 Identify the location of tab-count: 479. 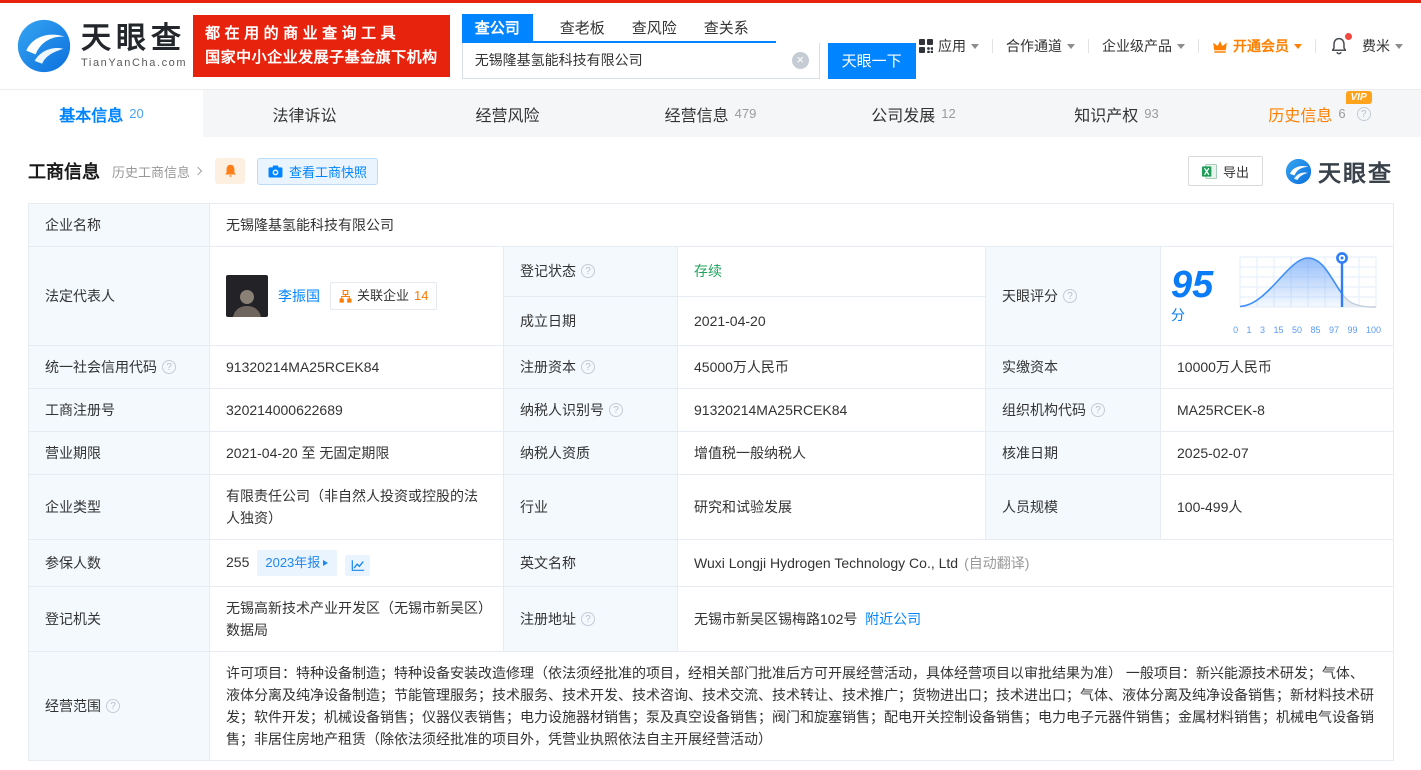
(745, 113).